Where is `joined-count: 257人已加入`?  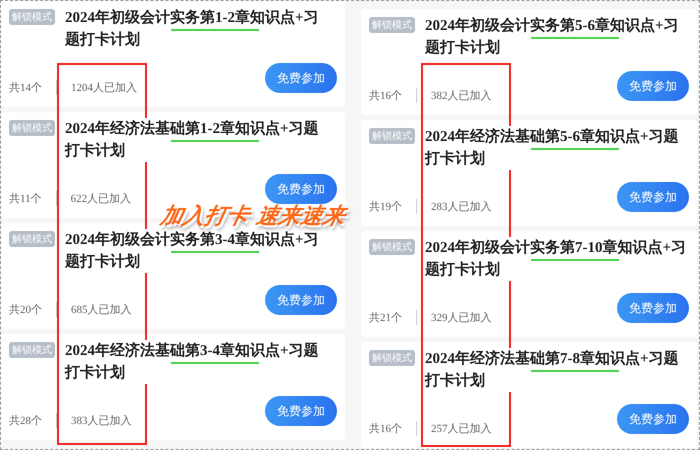 joined-count: 257人已加入 is located at coordinates (461, 429).